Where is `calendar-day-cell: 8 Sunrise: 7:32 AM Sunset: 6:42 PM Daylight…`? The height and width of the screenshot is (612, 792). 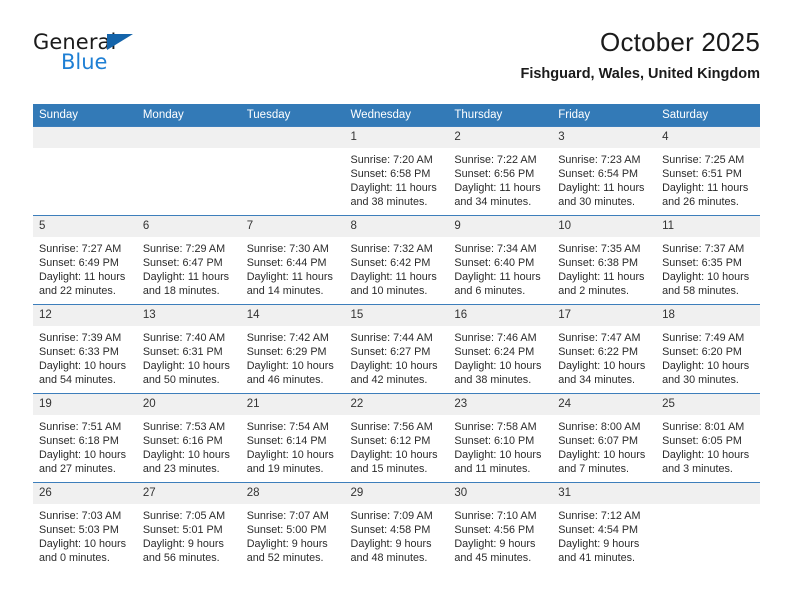 calendar-day-cell: 8 Sunrise: 7:32 AM Sunset: 6:42 PM Daylight… is located at coordinates (396, 260).